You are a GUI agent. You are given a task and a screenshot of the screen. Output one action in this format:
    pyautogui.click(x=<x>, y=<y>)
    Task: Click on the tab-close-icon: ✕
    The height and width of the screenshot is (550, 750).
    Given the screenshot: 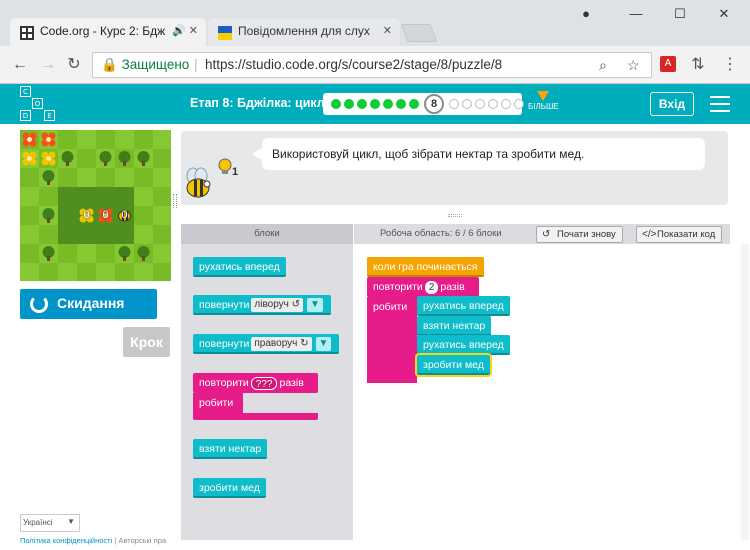 What is the action you would take?
    pyautogui.click(x=387, y=30)
    